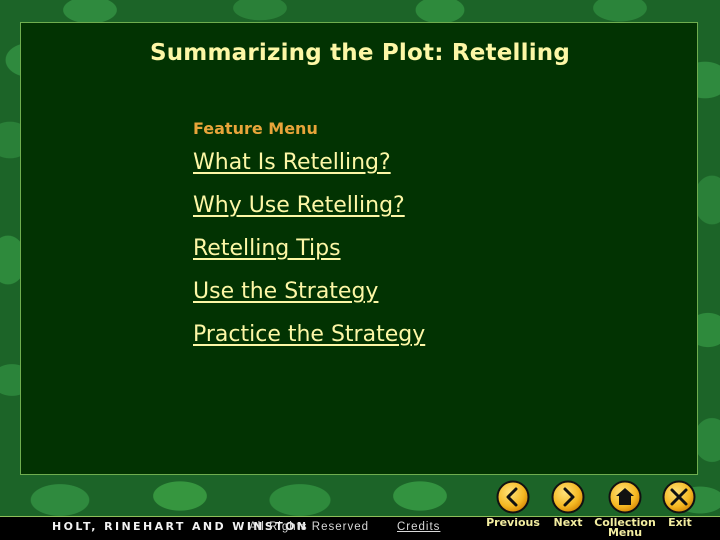 The width and height of the screenshot is (720, 540). What do you see at coordinates (292, 162) in the screenshot?
I see `link-what-is-retelling: What Is Retelling?` at bounding box center [292, 162].